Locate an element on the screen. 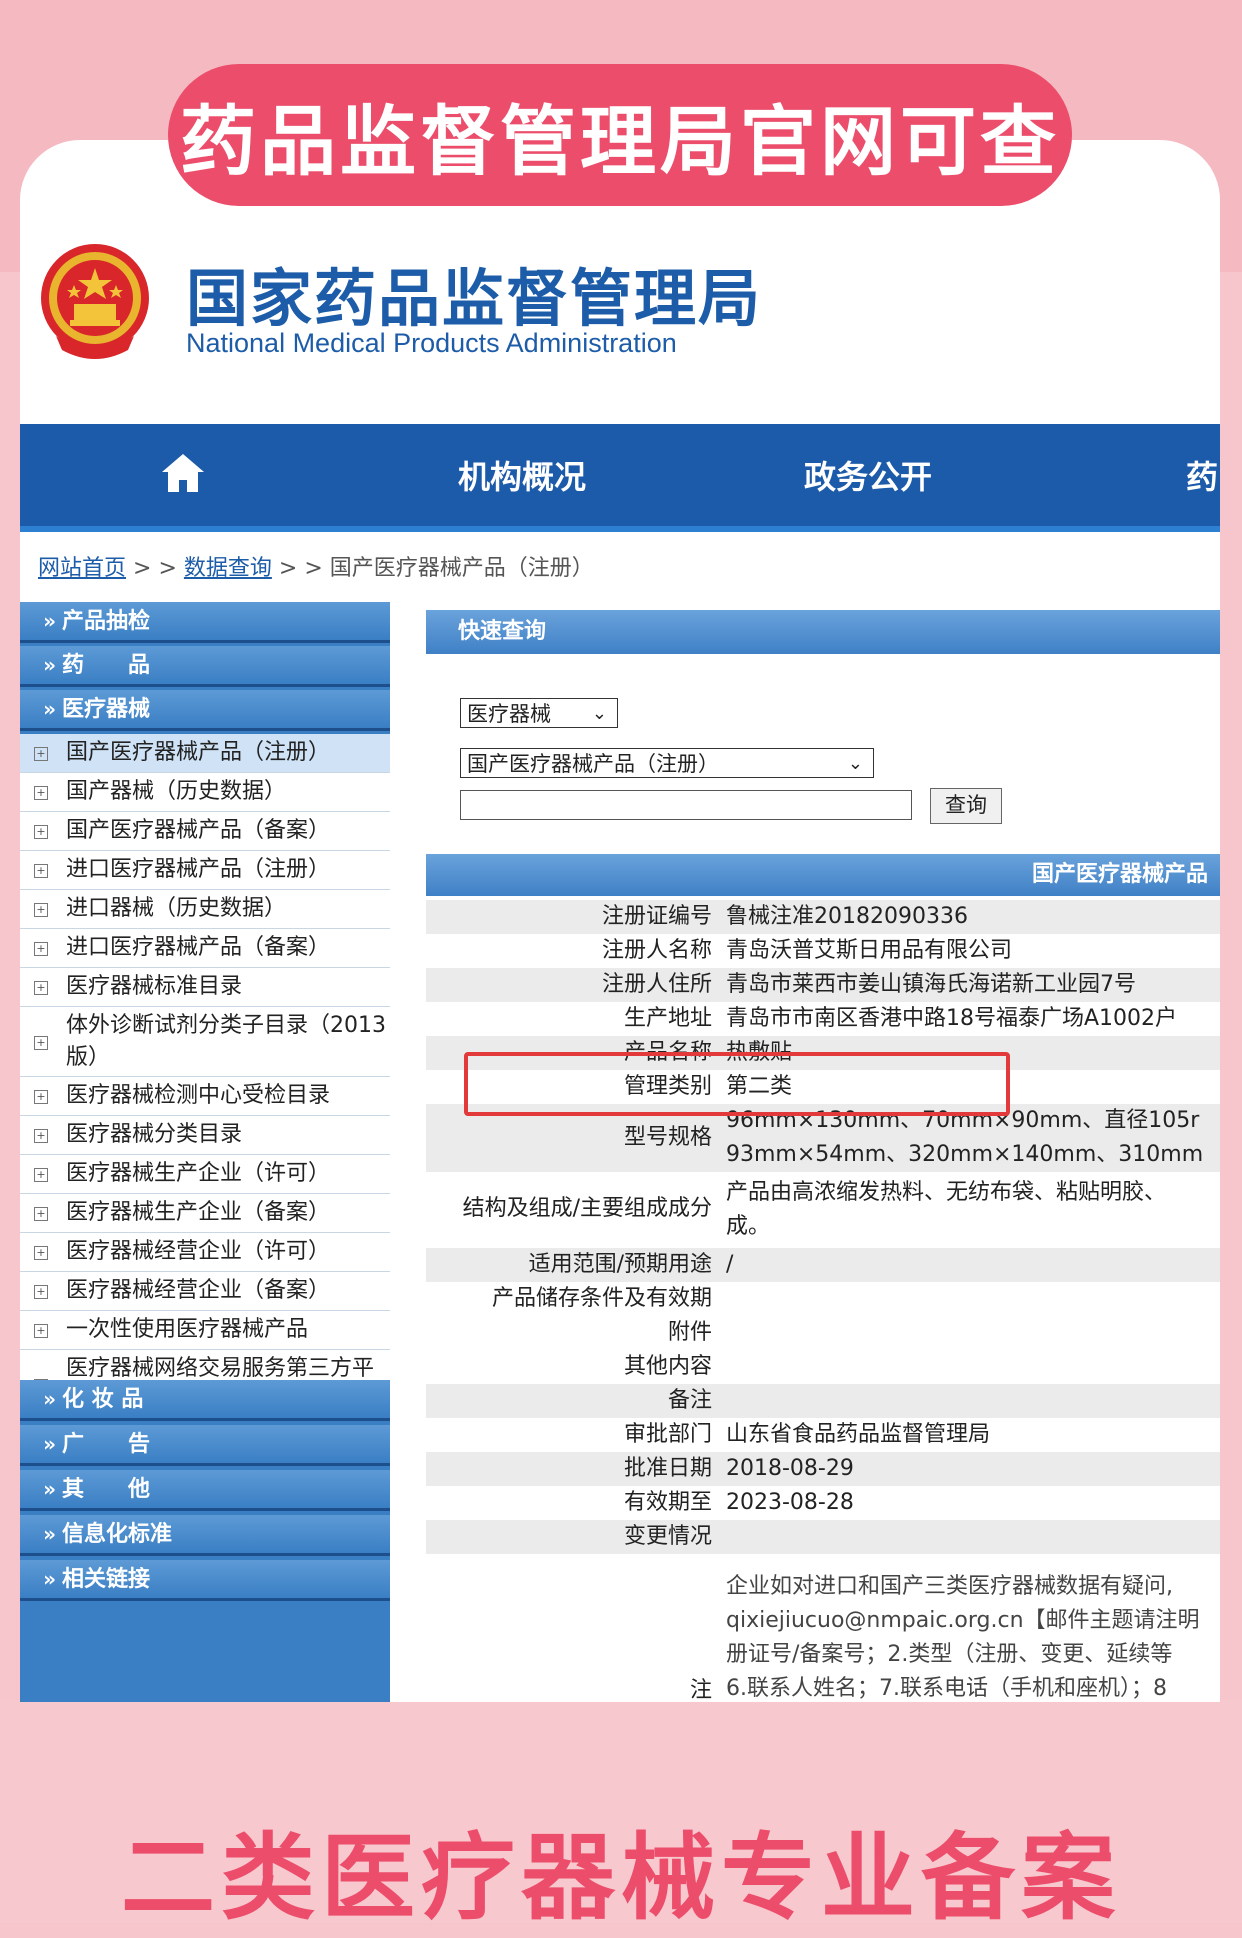 The image size is (1242, 1938). sidebar-category-ads: » 广 告 is located at coordinates (205, 1445).